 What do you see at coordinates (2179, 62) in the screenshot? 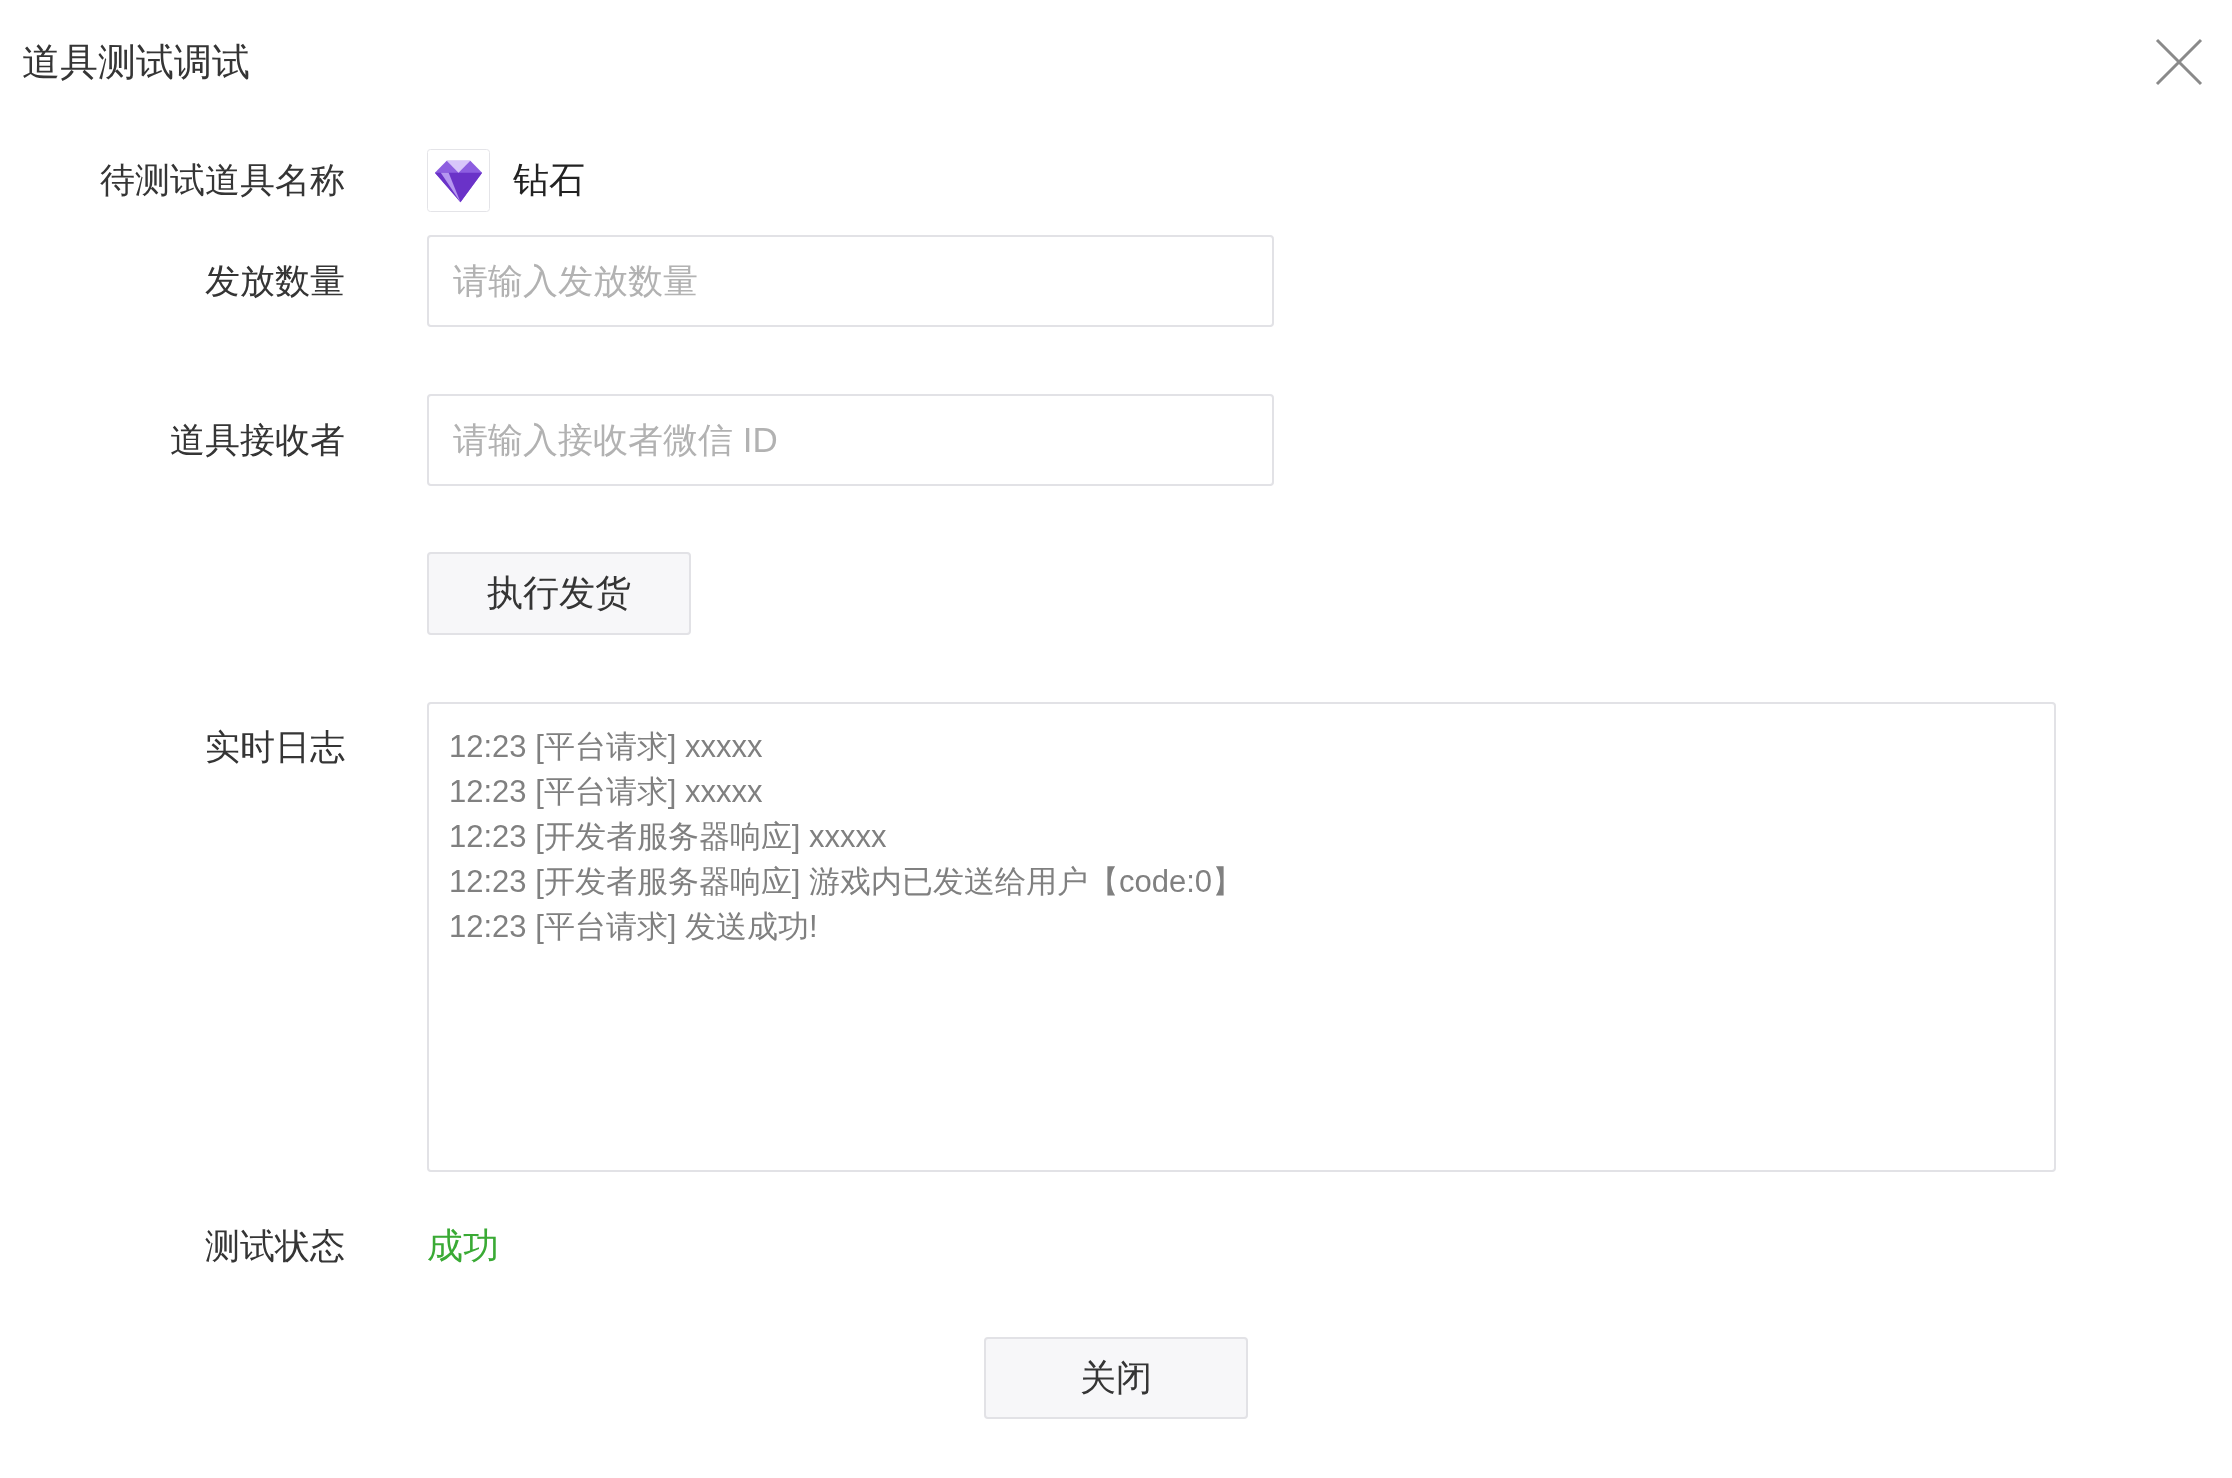
I see `close-icon` at bounding box center [2179, 62].